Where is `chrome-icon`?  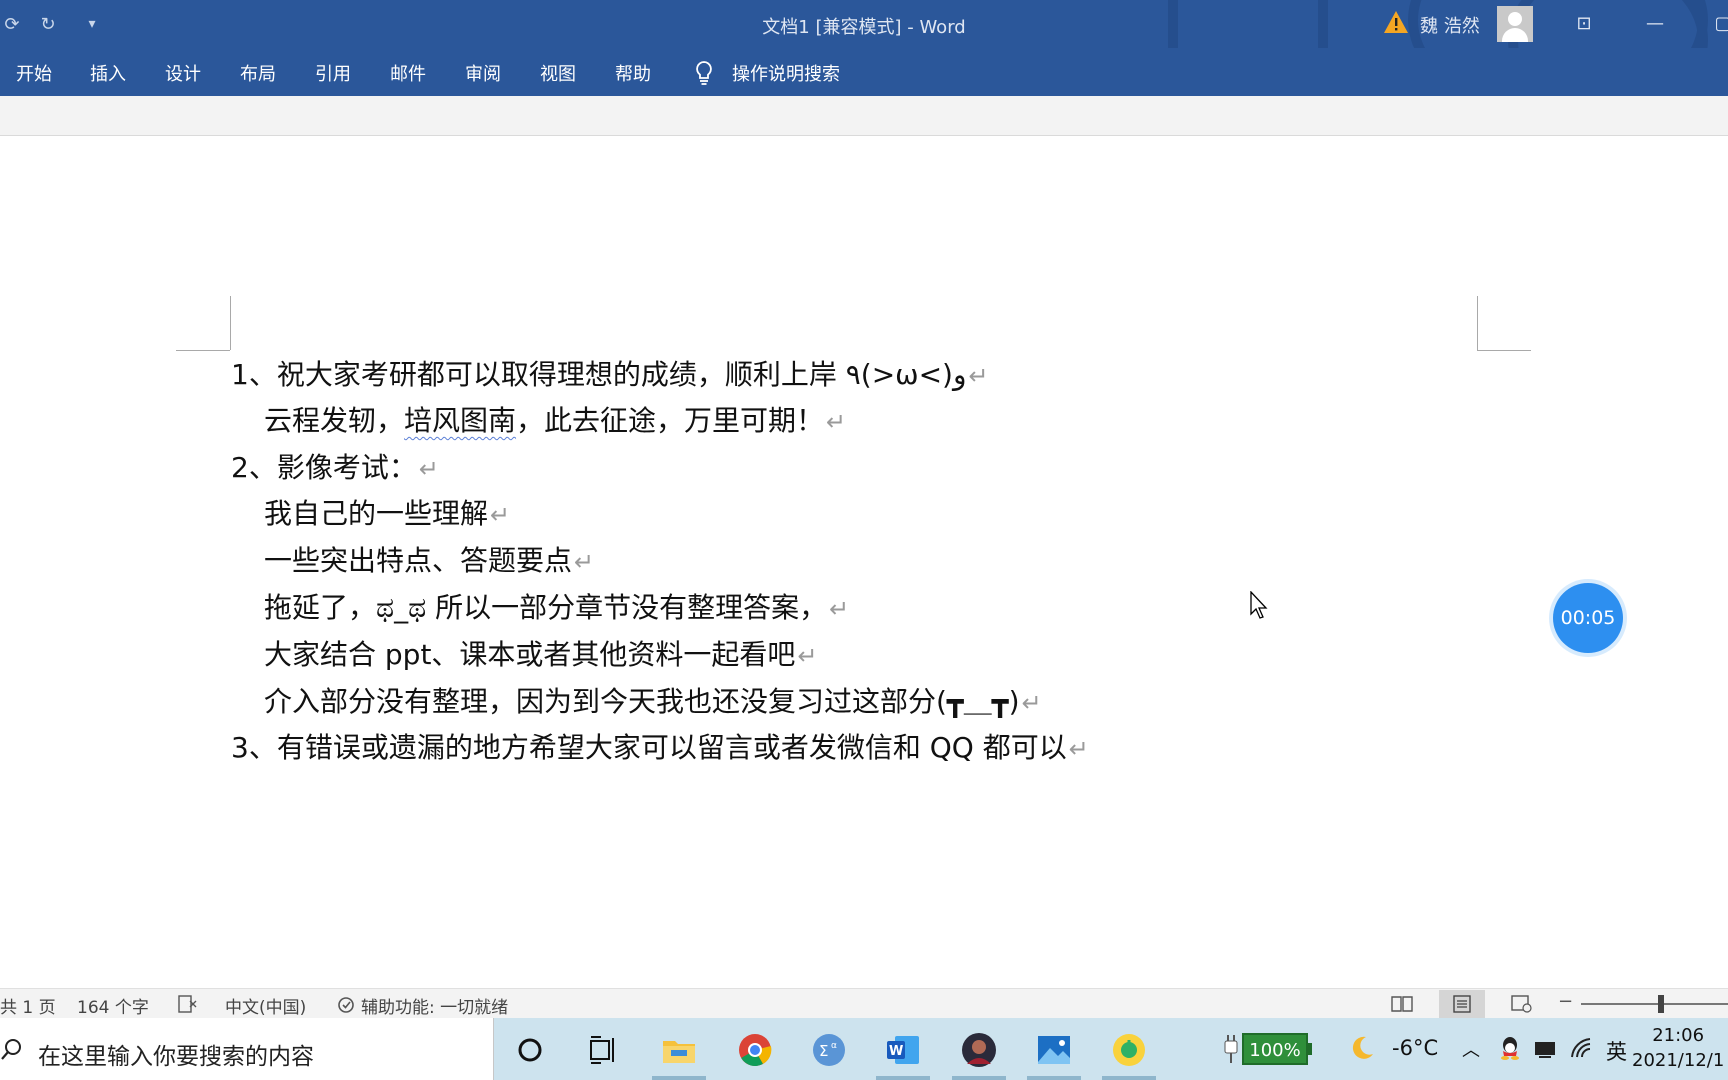 chrome-icon is located at coordinates (755, 1050).